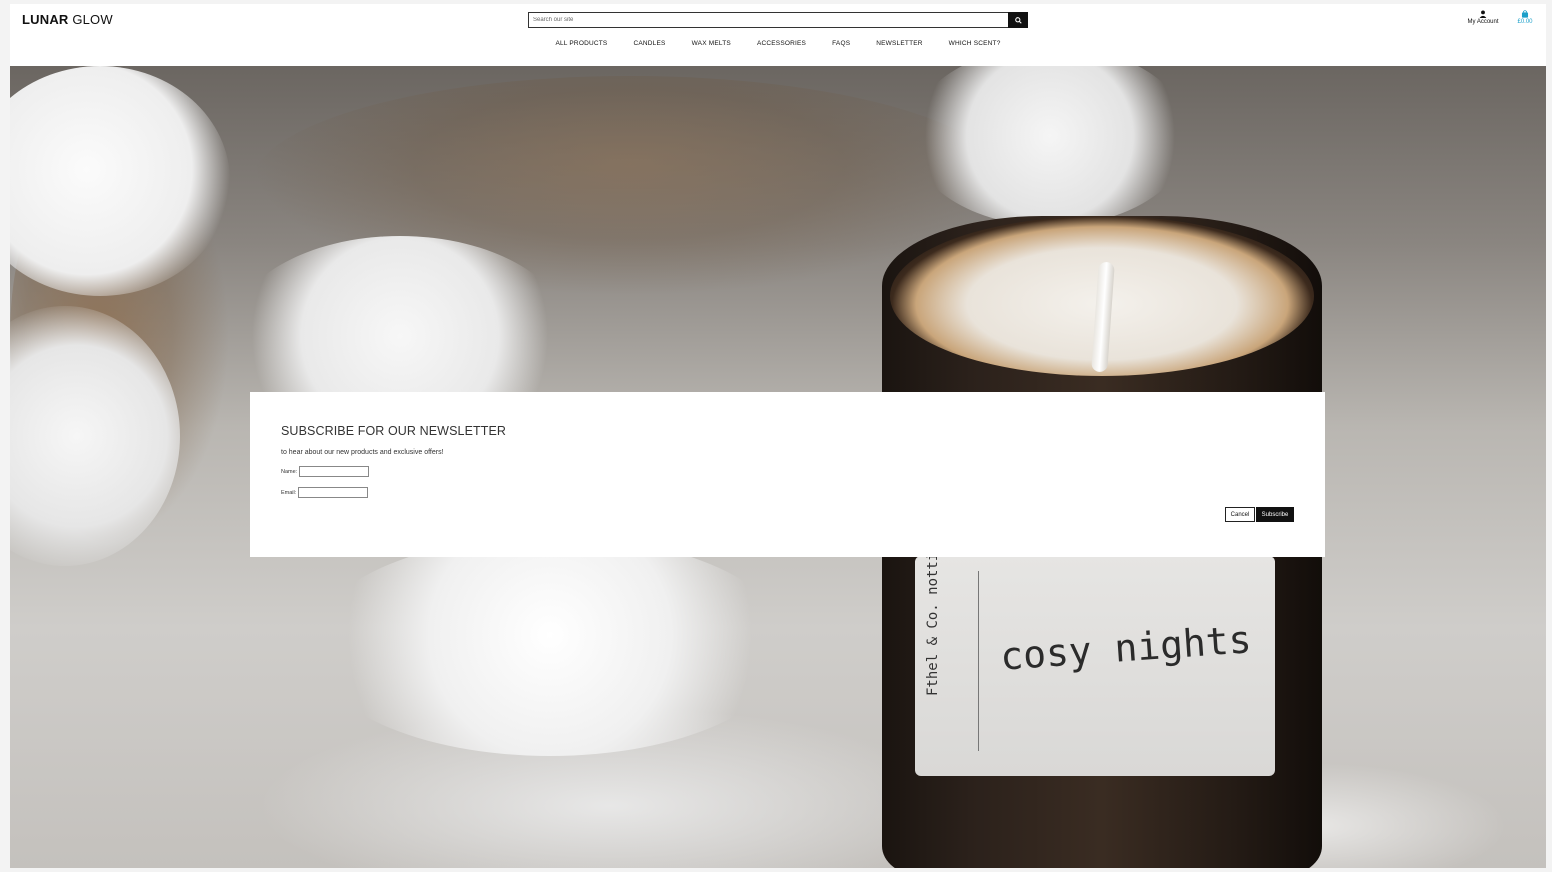 This screenshot has width=1552, height=872. What do you see at coordinates (289, 471) in the screenshot?
I see `name-label: Name:` at bounding box center [289, 471].